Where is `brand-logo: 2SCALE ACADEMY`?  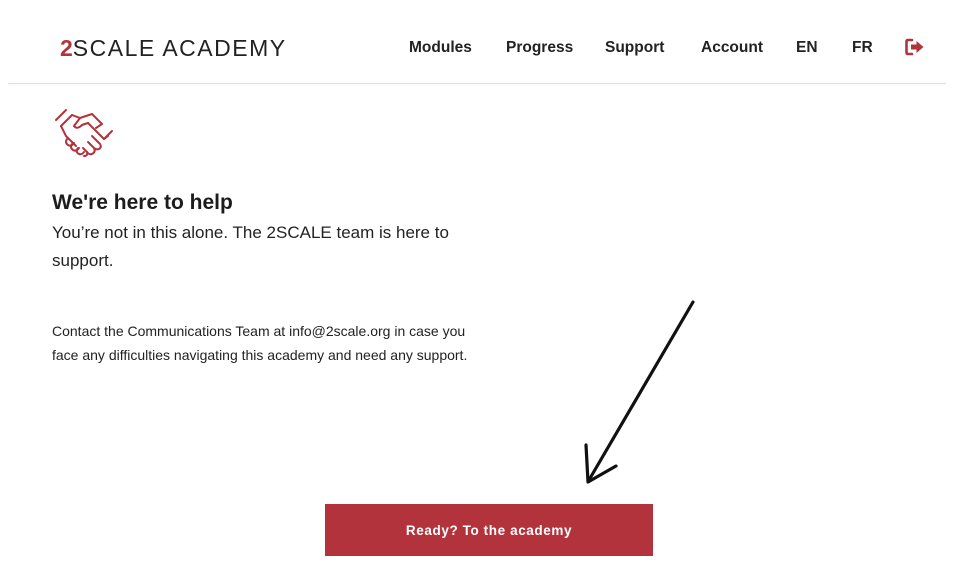
brand-logo: 2SCALE ACADEMY is located at coordinates (173, 48).